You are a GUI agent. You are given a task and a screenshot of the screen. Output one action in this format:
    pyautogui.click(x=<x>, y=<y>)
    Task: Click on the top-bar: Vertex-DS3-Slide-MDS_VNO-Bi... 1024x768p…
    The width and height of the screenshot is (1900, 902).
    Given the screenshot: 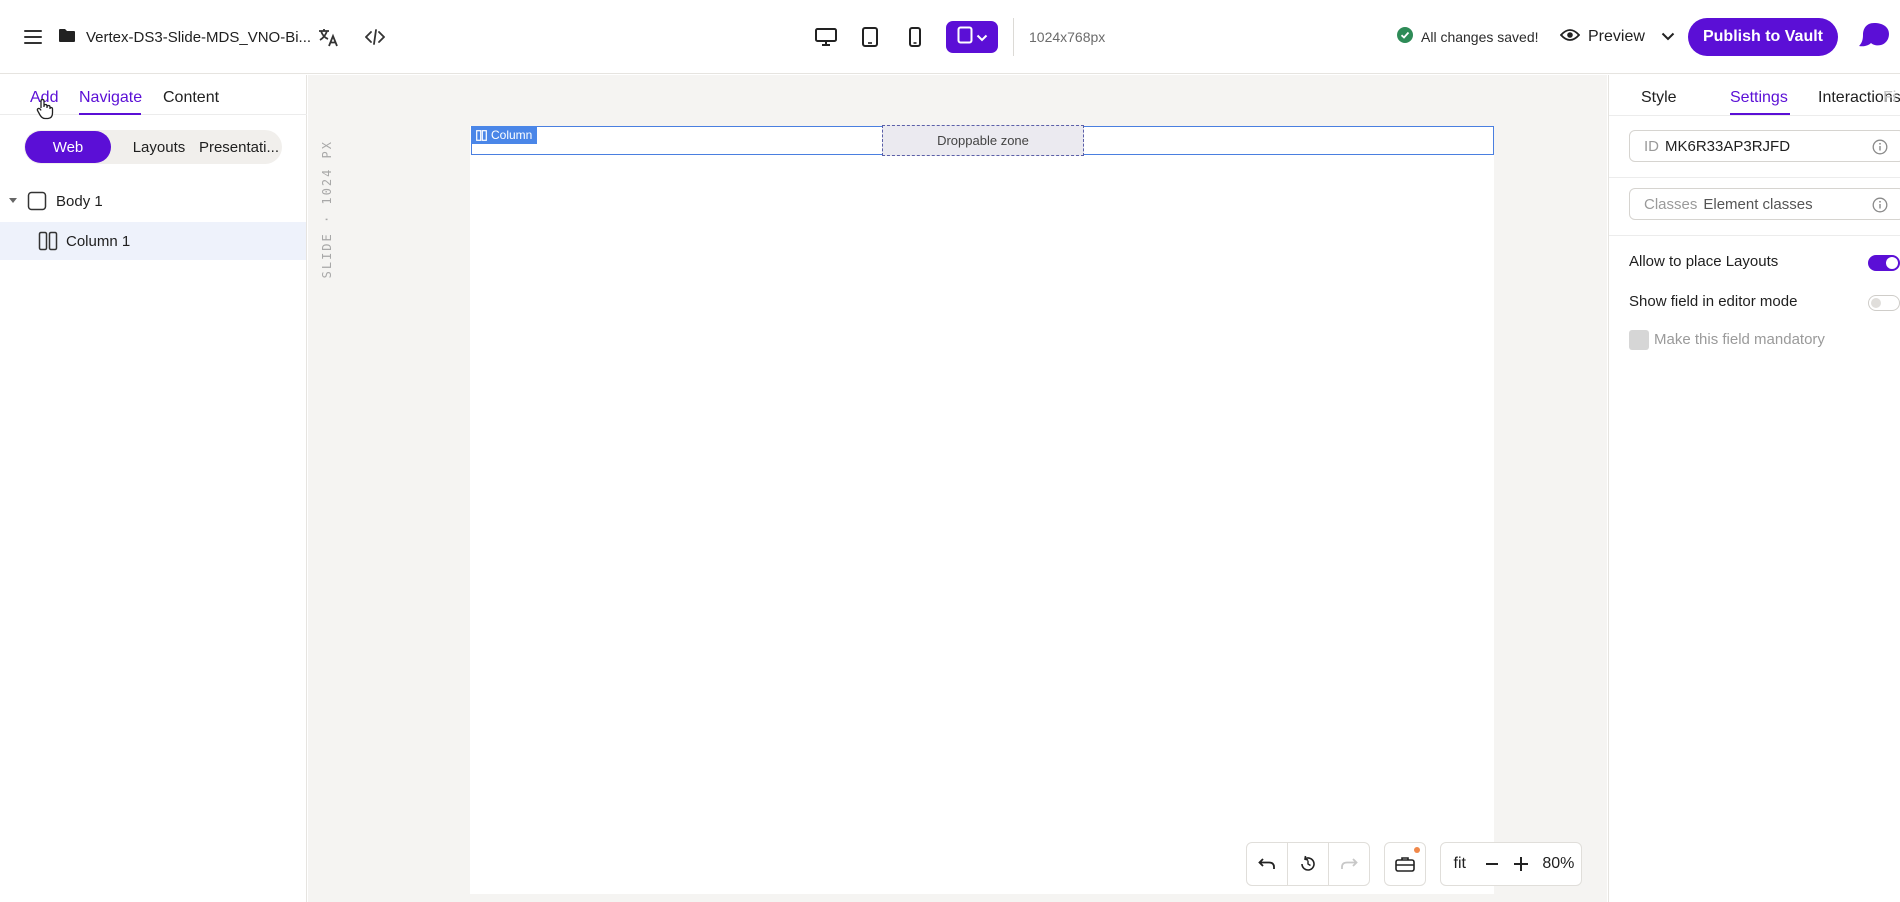 What is the action you would take?
    pyautogui.click(x=950, y=37)
    